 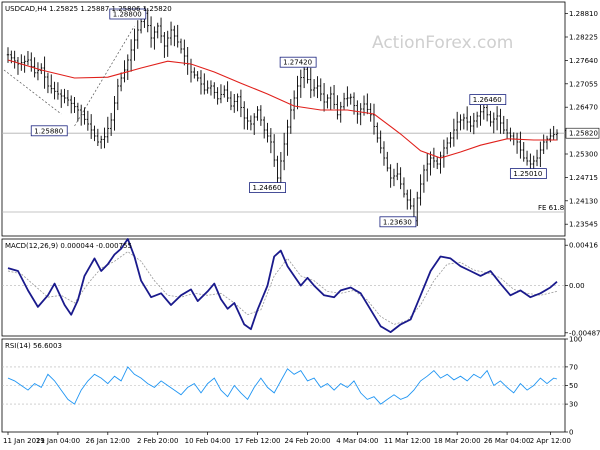 I want to click on x-tick-label: 24 Feb 20:00, so click(x=307, y=441).